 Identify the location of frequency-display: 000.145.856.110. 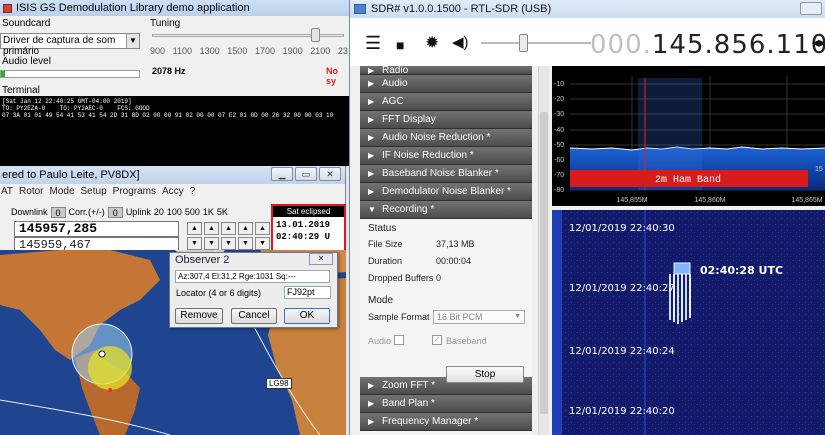
(707, 45).